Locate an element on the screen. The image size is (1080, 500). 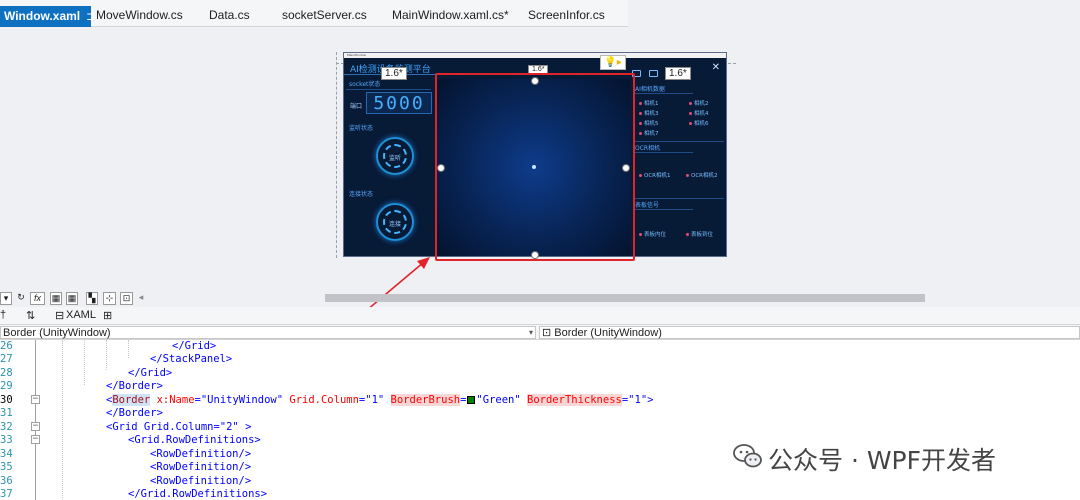
designer-horizontal-scrollbar is located at coordinates (625, 298).